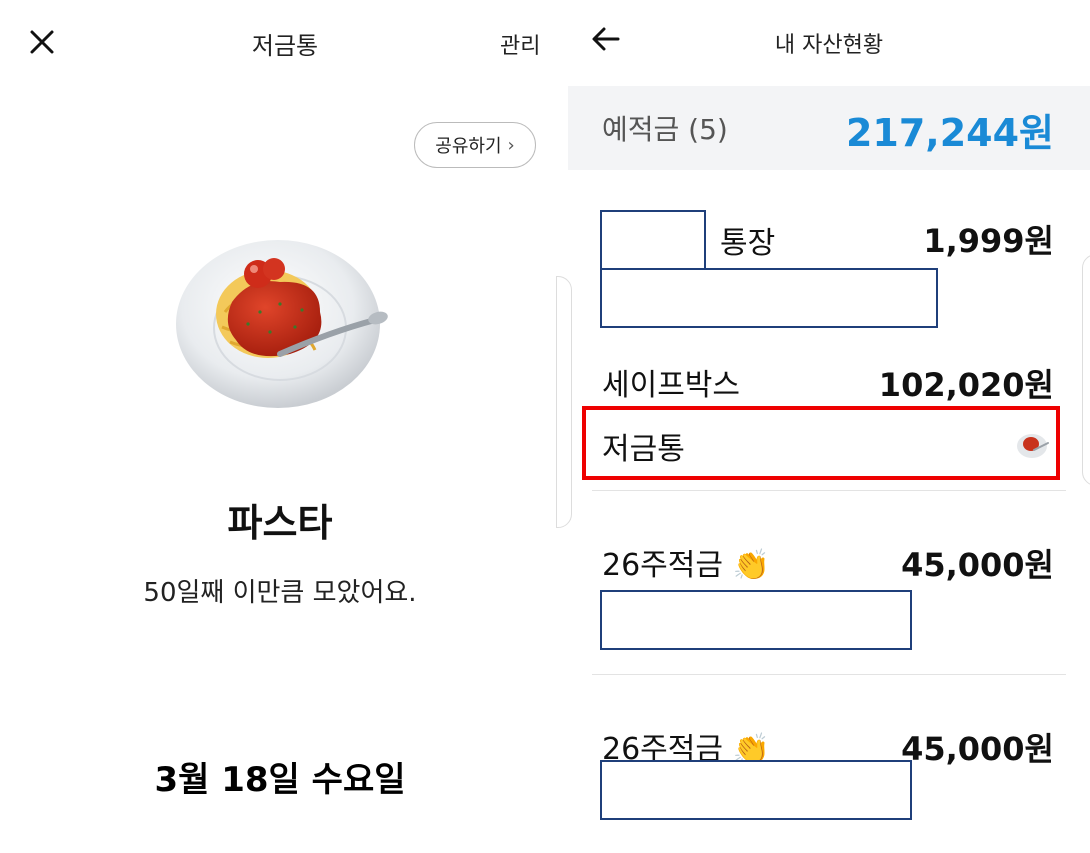  Describe the element at coordinates (966, 385) in the screenshot. I see `account-value-safebox: 102,020원` at that location.